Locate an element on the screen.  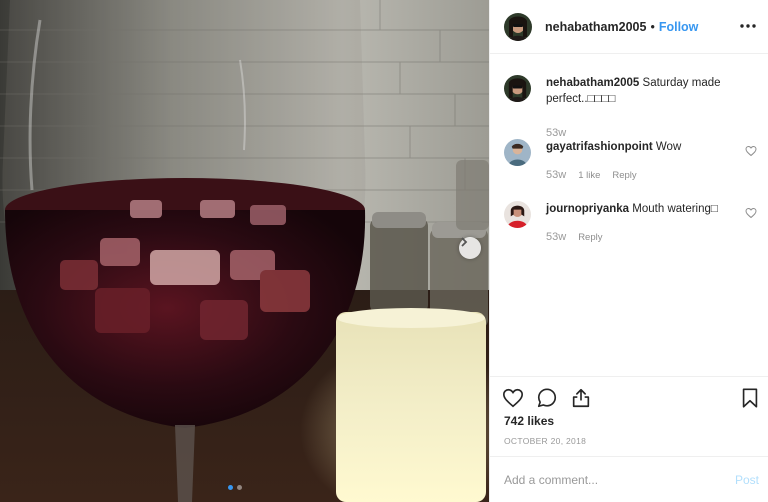
comment-meta: 53w 1 like Reply is located at coordinates (646, 175).